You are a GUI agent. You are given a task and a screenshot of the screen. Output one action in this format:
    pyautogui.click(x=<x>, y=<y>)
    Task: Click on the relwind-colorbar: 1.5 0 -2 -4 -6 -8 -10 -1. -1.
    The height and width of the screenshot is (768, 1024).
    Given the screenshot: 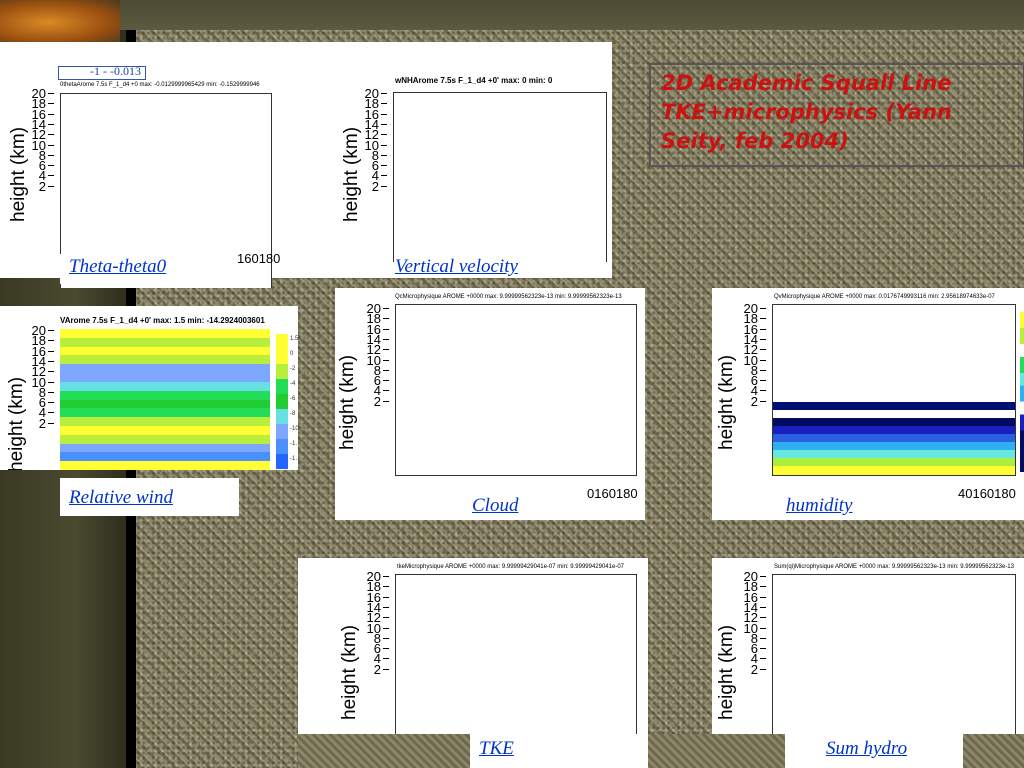 What is the action you would take?
    pyautogui.click(x=287, y=402)
    